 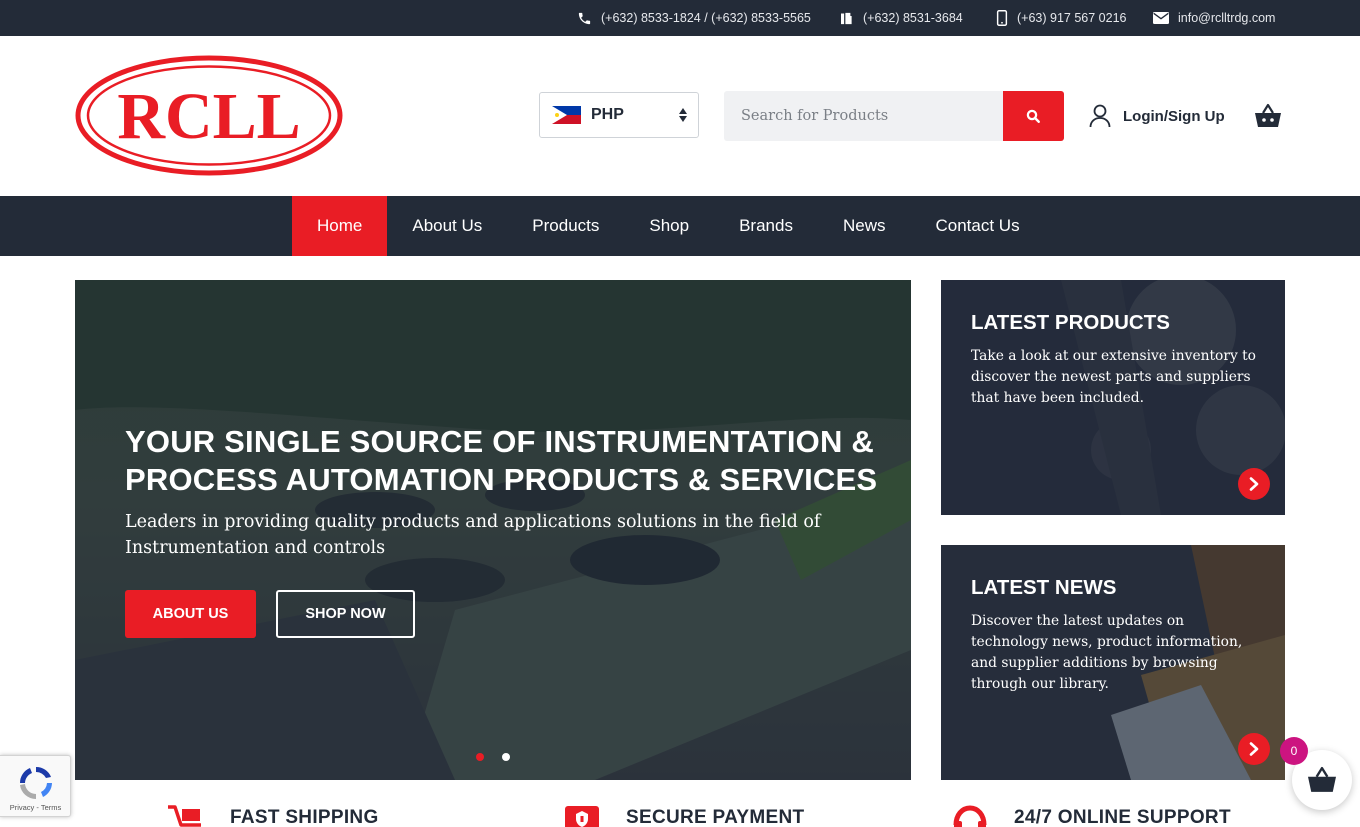 I want to click on nav-news: News, so click(x=864, y=226).